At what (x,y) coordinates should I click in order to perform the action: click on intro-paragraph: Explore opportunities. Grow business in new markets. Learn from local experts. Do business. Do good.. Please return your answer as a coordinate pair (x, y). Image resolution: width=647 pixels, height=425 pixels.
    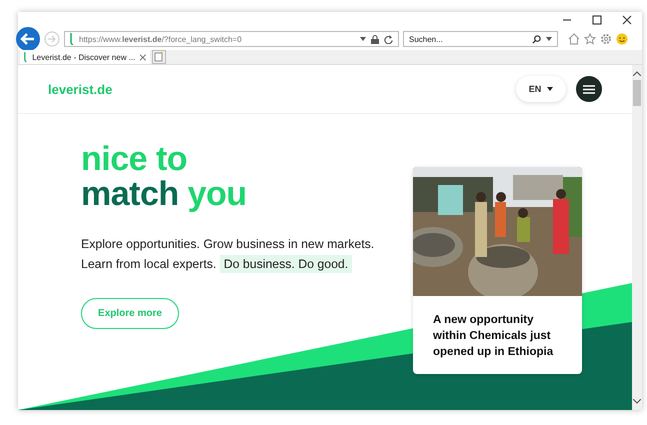
    Looking at the image, I should click on (228, 255).